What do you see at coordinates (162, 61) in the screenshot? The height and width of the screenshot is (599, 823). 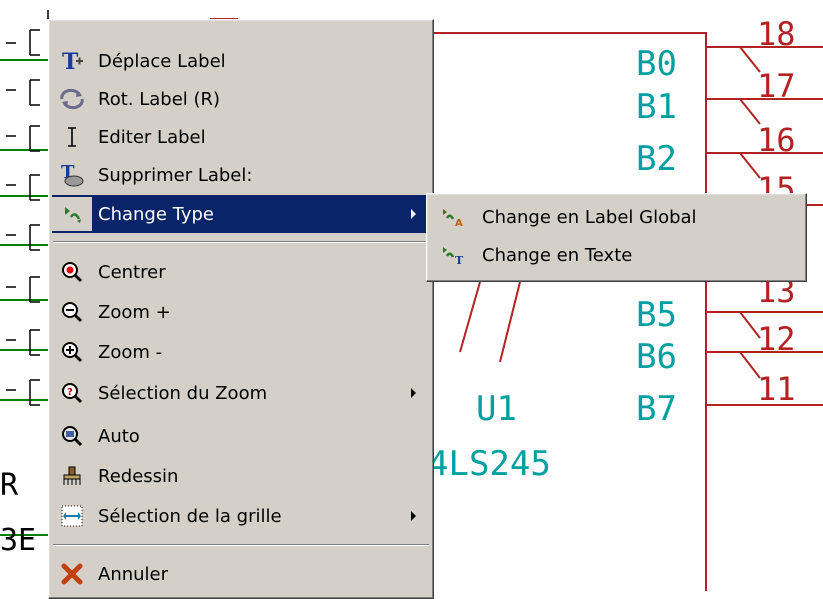 I see `menu-item-label: Déplace Label` at bounding box center [162, 61].